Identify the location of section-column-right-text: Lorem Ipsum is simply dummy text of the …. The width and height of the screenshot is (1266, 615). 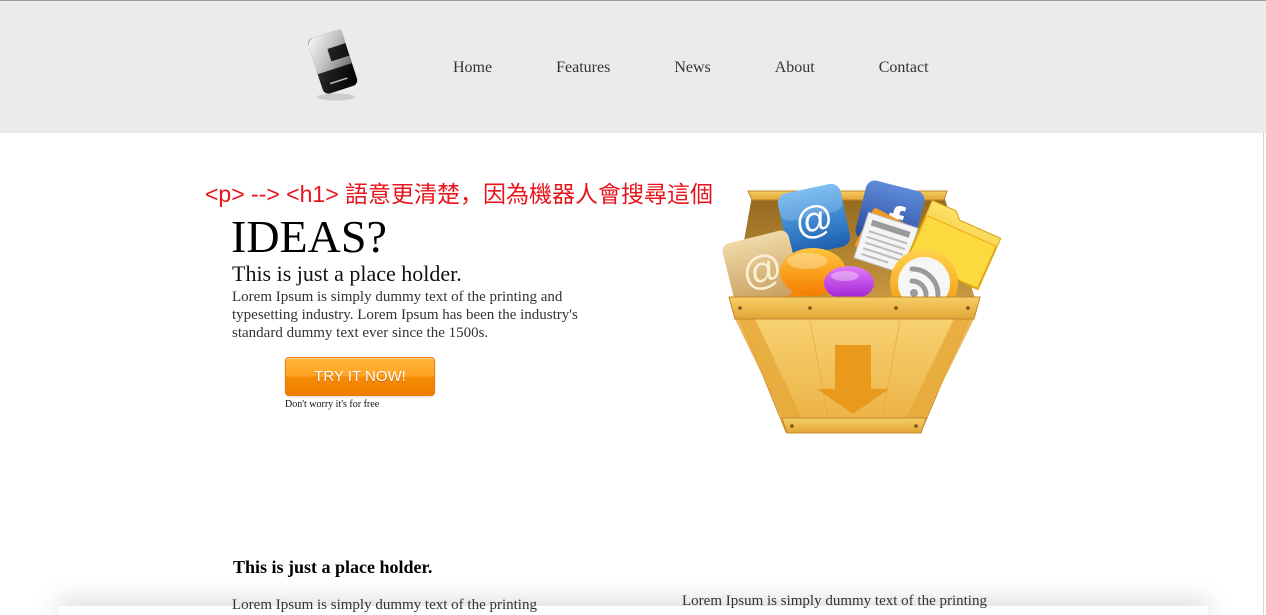
(834, 601).